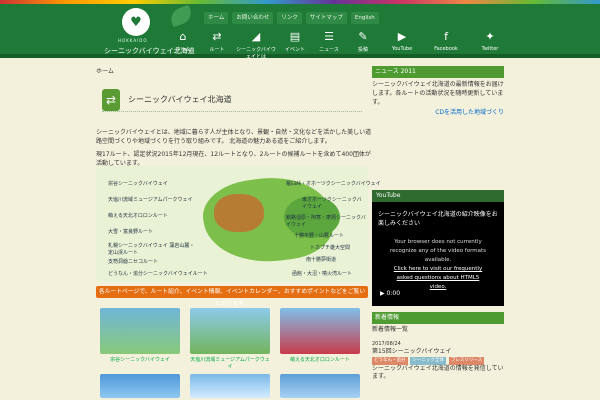  What do you see at coordinates (466, 361) in the screenshot?
I see `news-tag: プレスリリース` at bounding box center [466, 361].